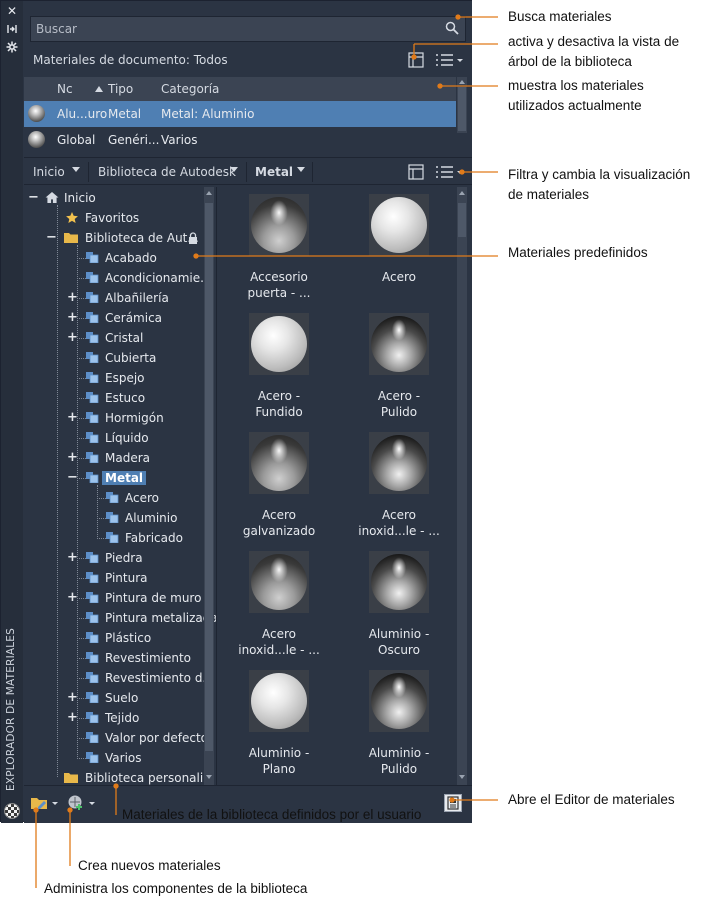 This screenshot has width=719, height=920. What do you see at coordinates (578, 252) in the screenshot?
I see `callout-predefined: Materiales predefinidos` at bounding box center [578, 252].